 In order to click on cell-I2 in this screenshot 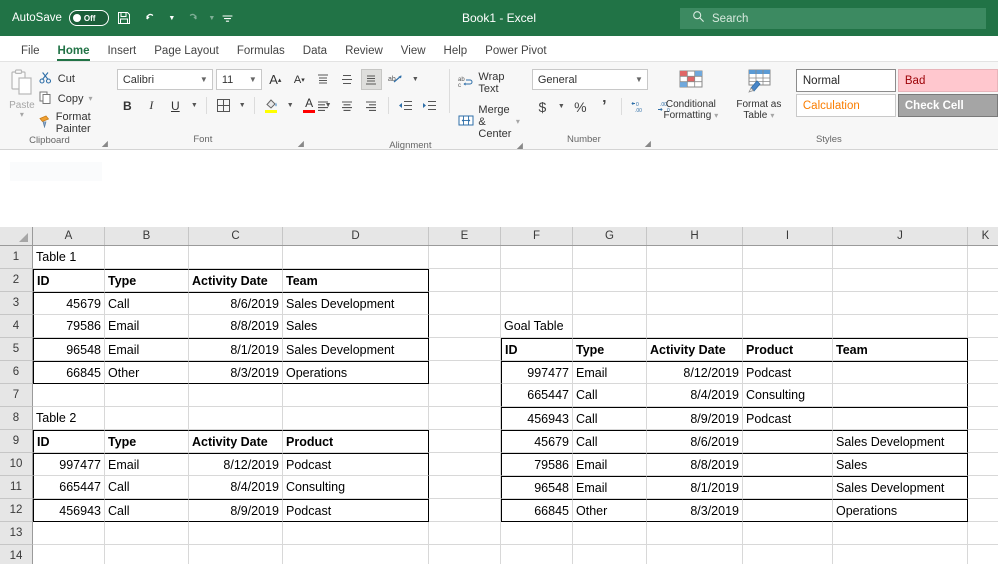, I will do `click(788, 280)`.